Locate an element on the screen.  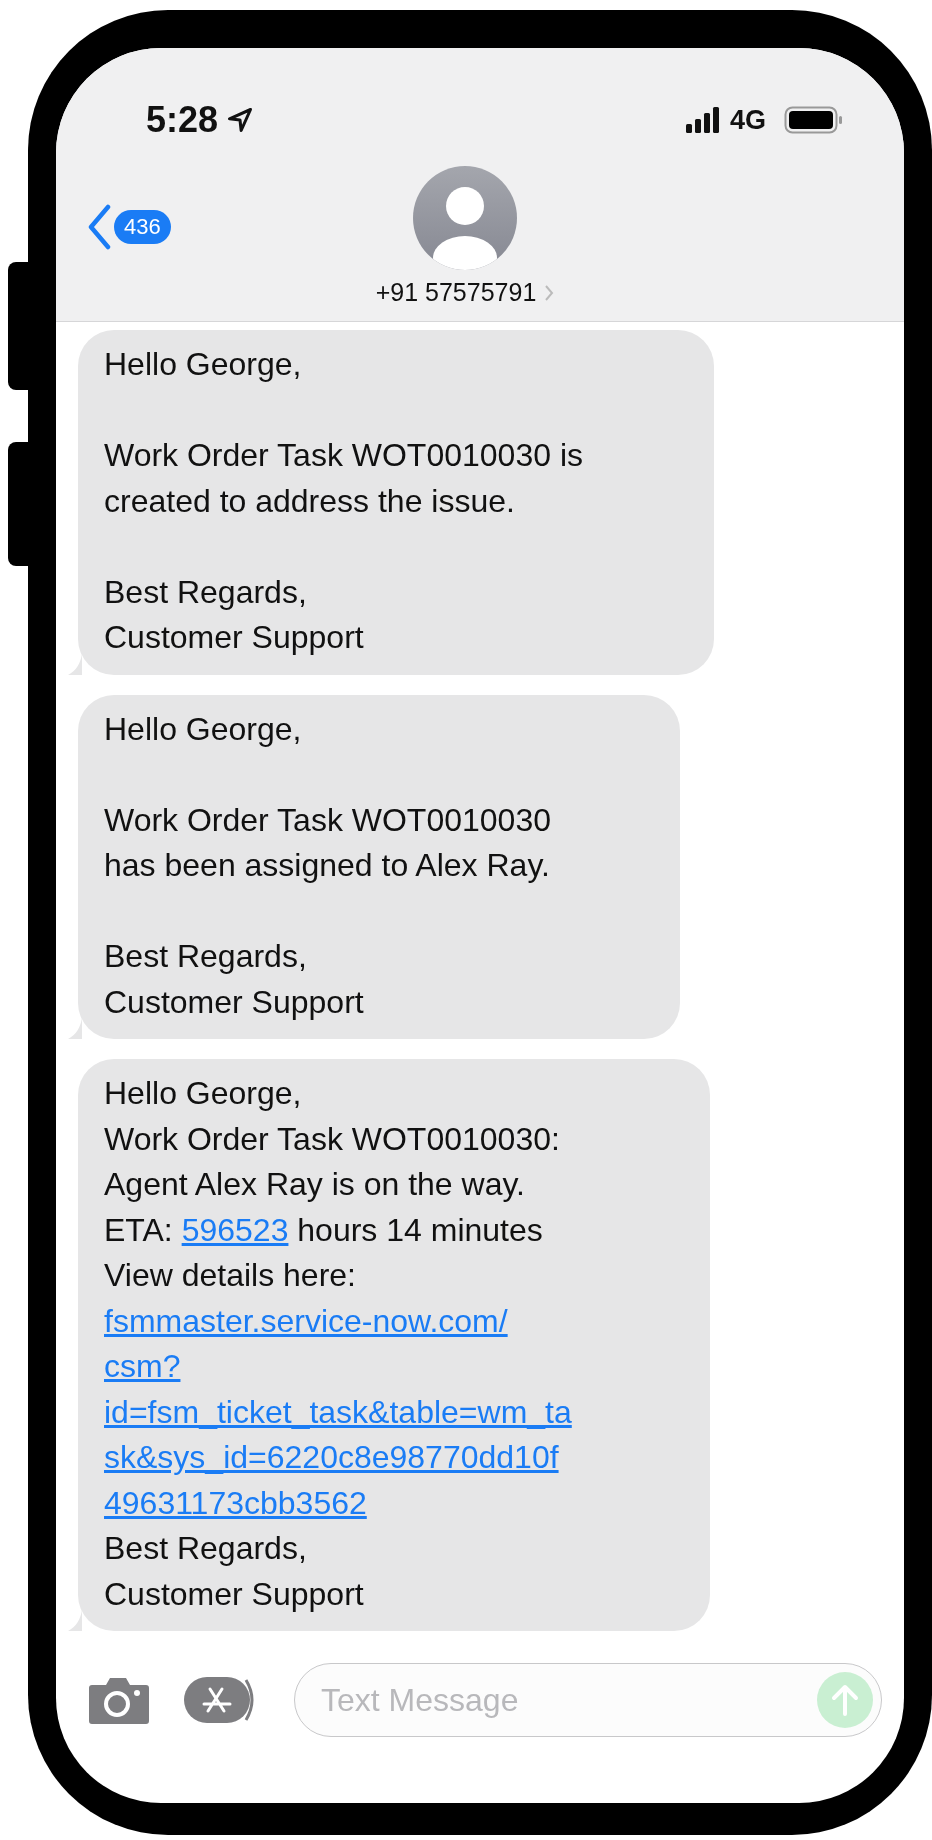
message-text: Hello George, Work Order Task WOT0010030 has been assigned to Alex Ray. Best Regards, Customer Support is located at coordinates (328, 865).